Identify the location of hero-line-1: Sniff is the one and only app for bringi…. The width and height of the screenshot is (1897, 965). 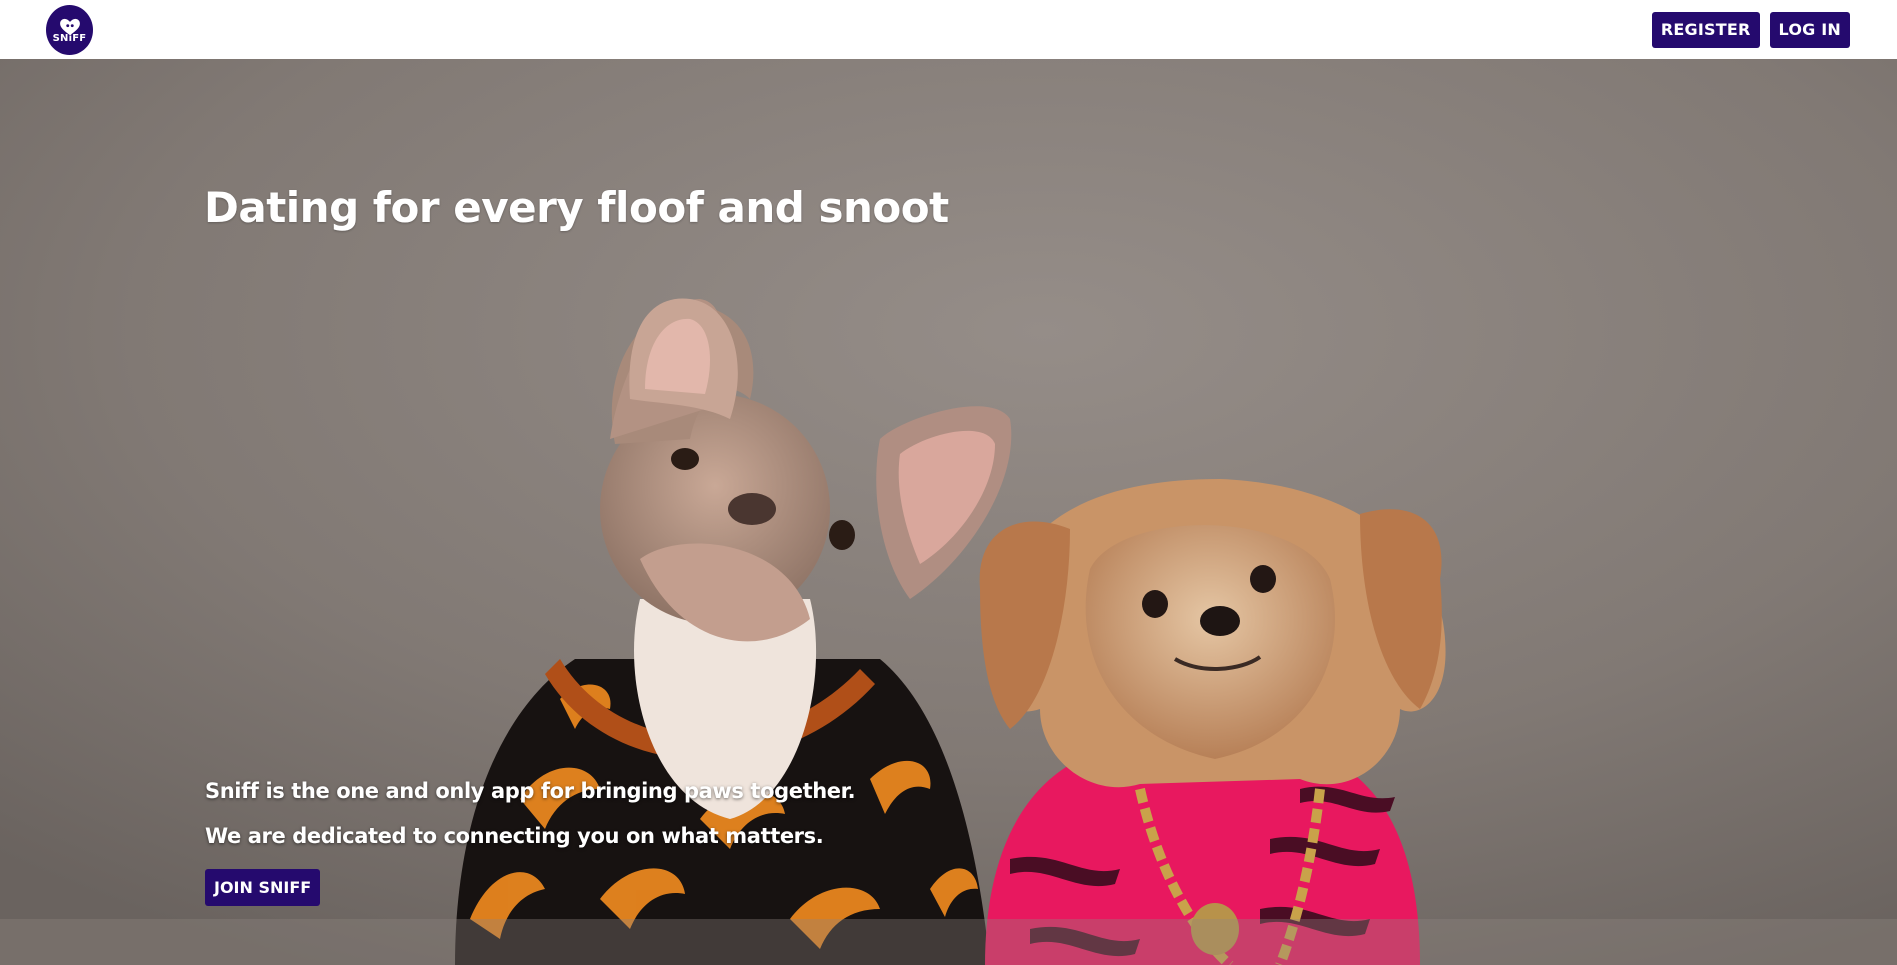
(530, 791).